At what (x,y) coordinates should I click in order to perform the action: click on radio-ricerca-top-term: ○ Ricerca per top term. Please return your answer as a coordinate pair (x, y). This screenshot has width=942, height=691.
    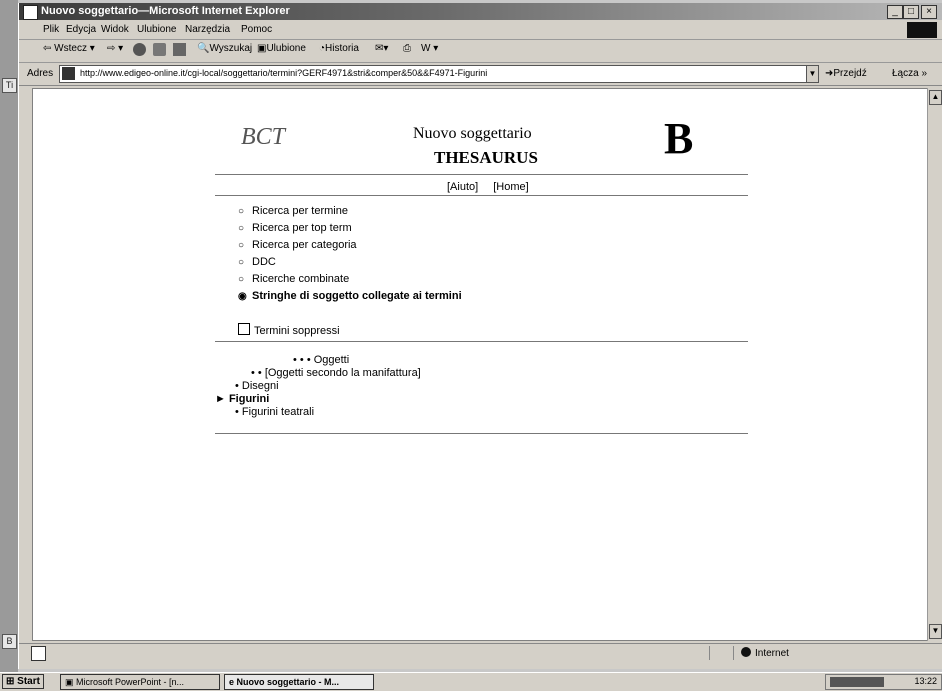
    Looking at the image, I should click on (350, 230).